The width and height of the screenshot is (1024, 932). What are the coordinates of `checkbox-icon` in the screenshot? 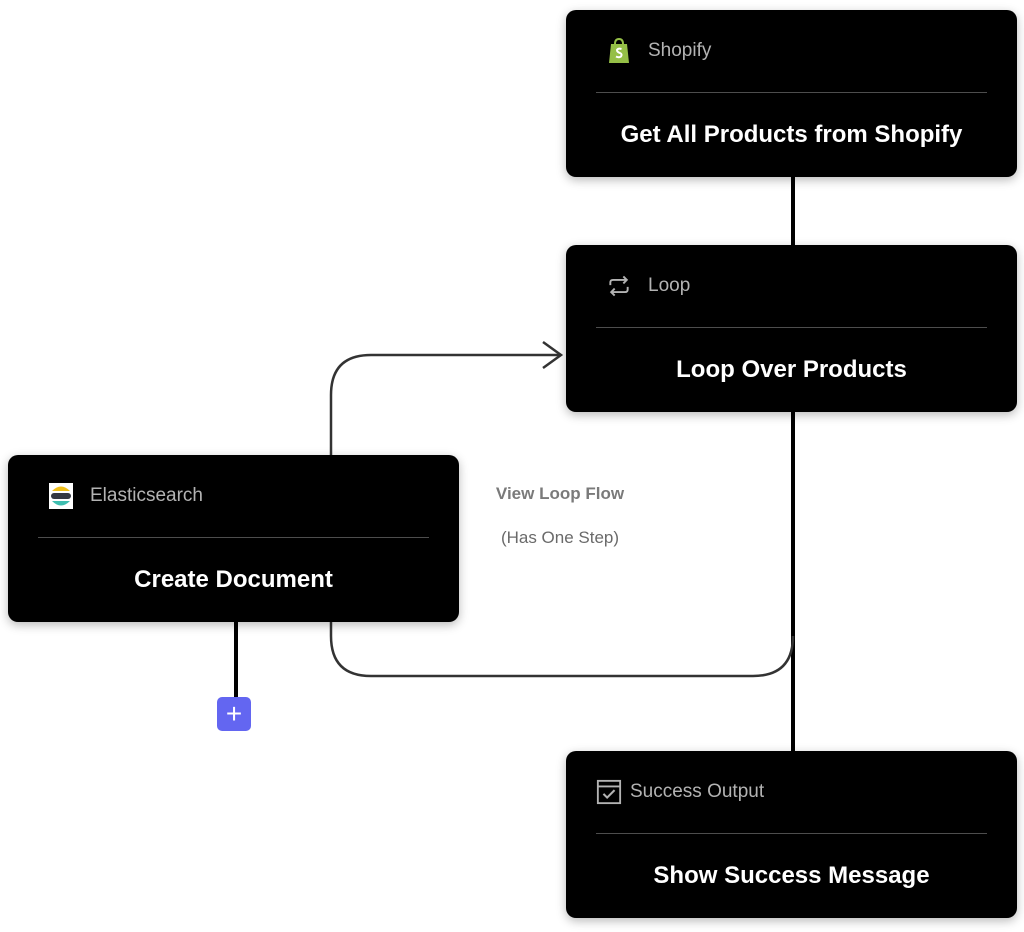 It's located at (609, 792).